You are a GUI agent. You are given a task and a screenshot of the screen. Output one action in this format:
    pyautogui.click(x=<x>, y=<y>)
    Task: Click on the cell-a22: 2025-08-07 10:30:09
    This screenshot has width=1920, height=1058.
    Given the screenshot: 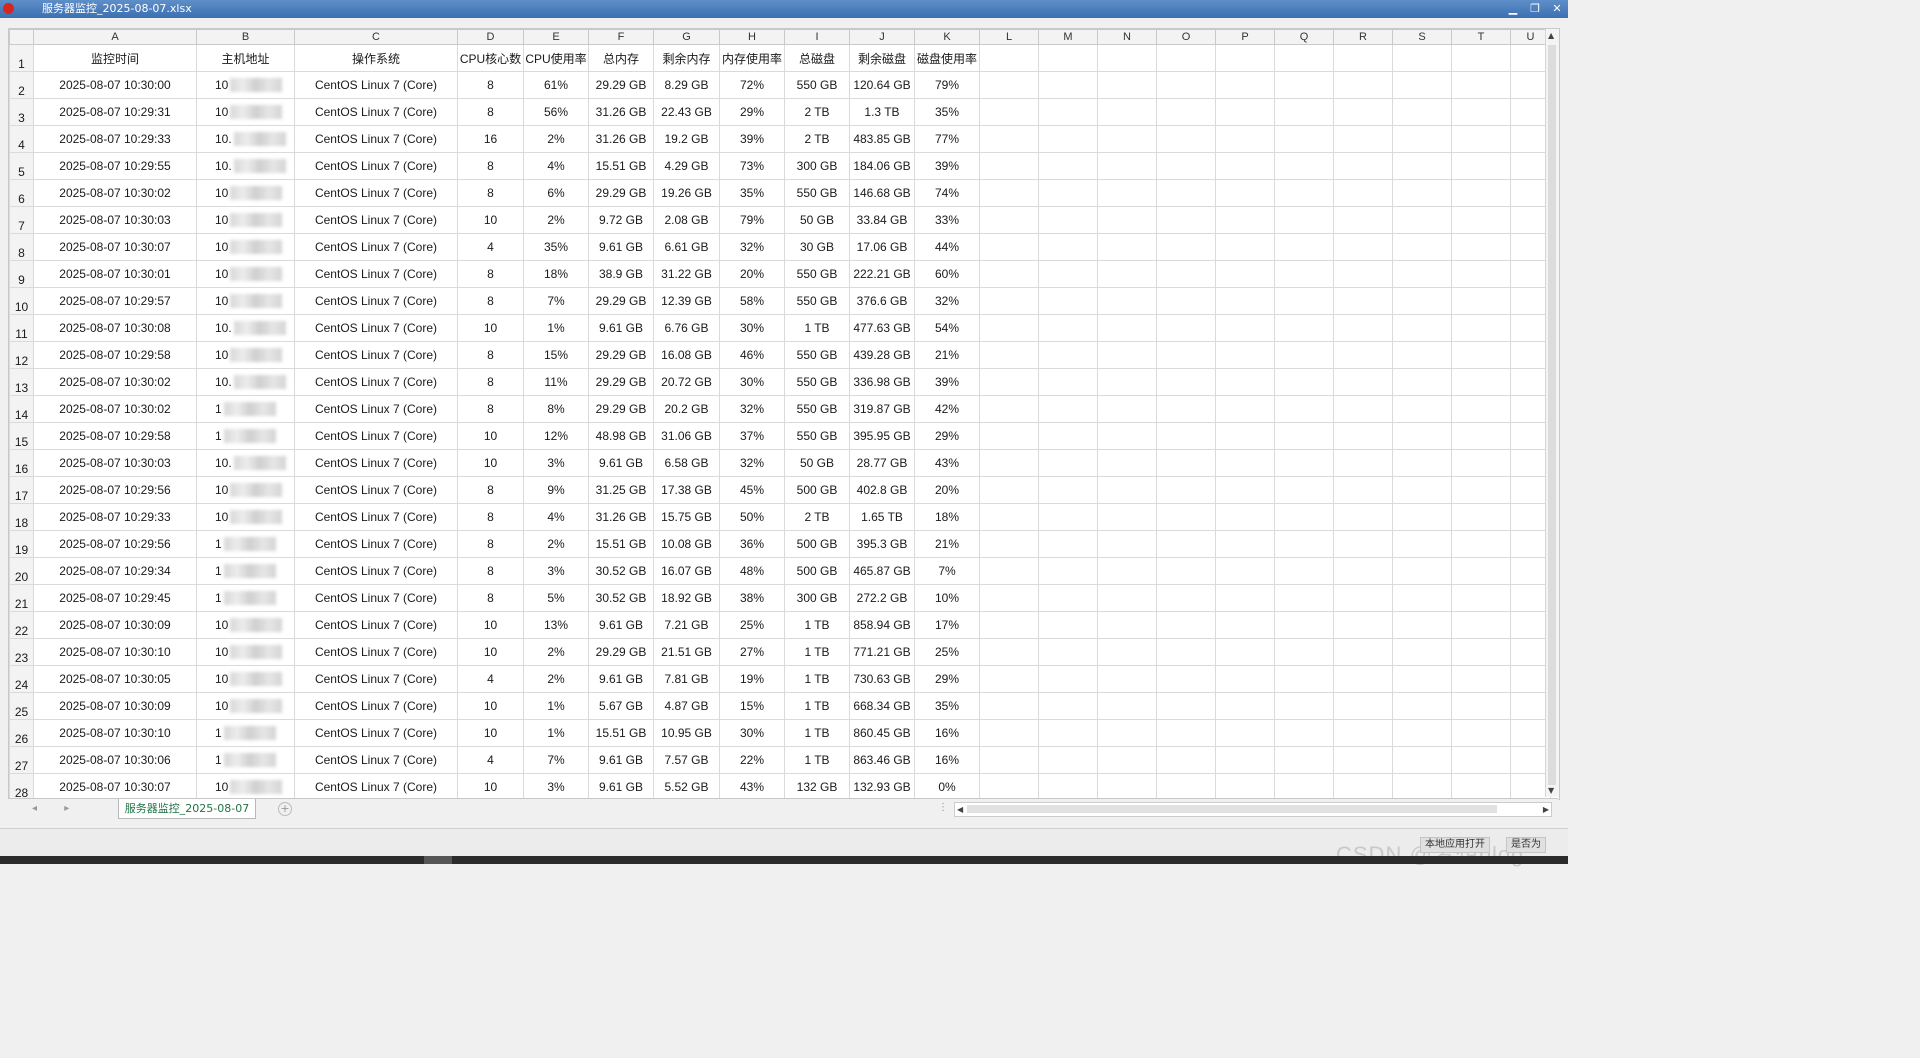 What is the action you would take?
    pyautogui.click(x=115, y=625)
    